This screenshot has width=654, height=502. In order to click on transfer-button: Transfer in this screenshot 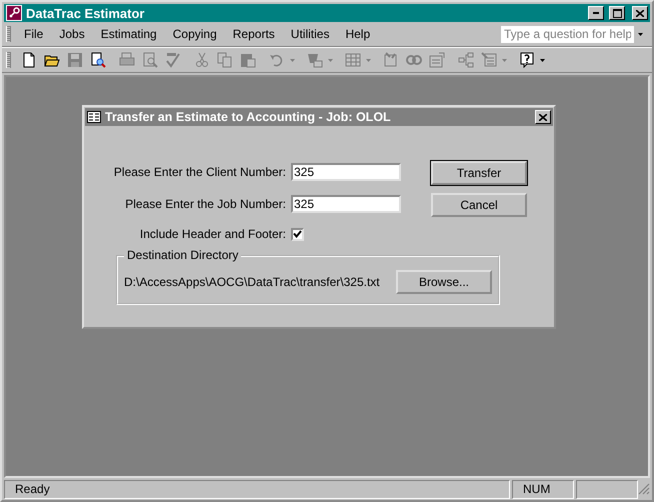, I will do `click(479, 173)`.